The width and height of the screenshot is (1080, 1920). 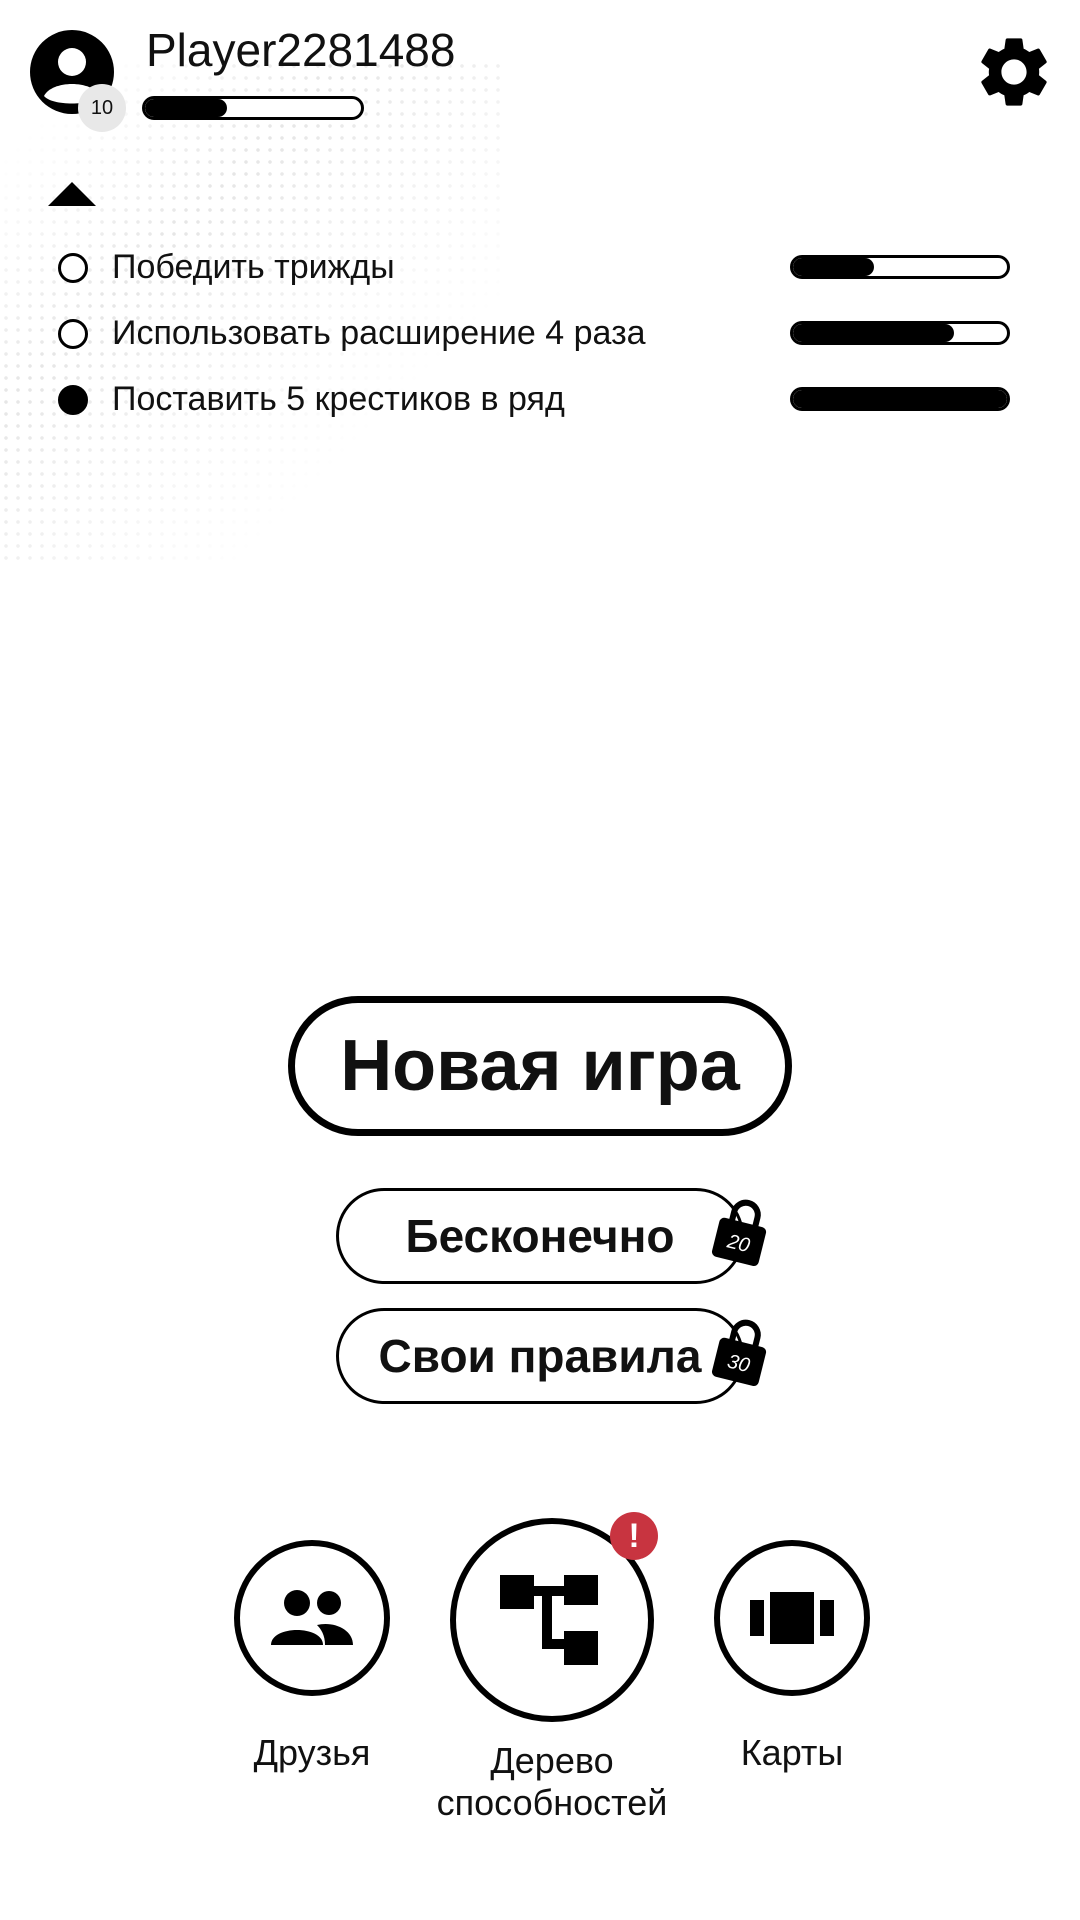 I want to click on gear-icon, so click(x=1014, y=72).